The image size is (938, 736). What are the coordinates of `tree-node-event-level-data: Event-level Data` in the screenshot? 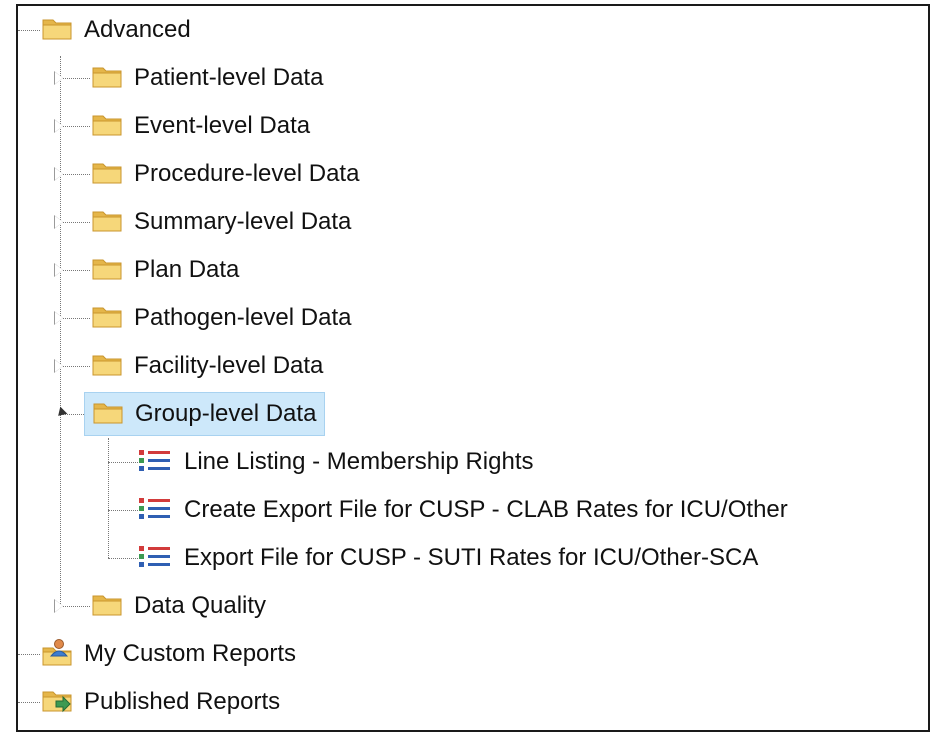 It's located at (201, 126).